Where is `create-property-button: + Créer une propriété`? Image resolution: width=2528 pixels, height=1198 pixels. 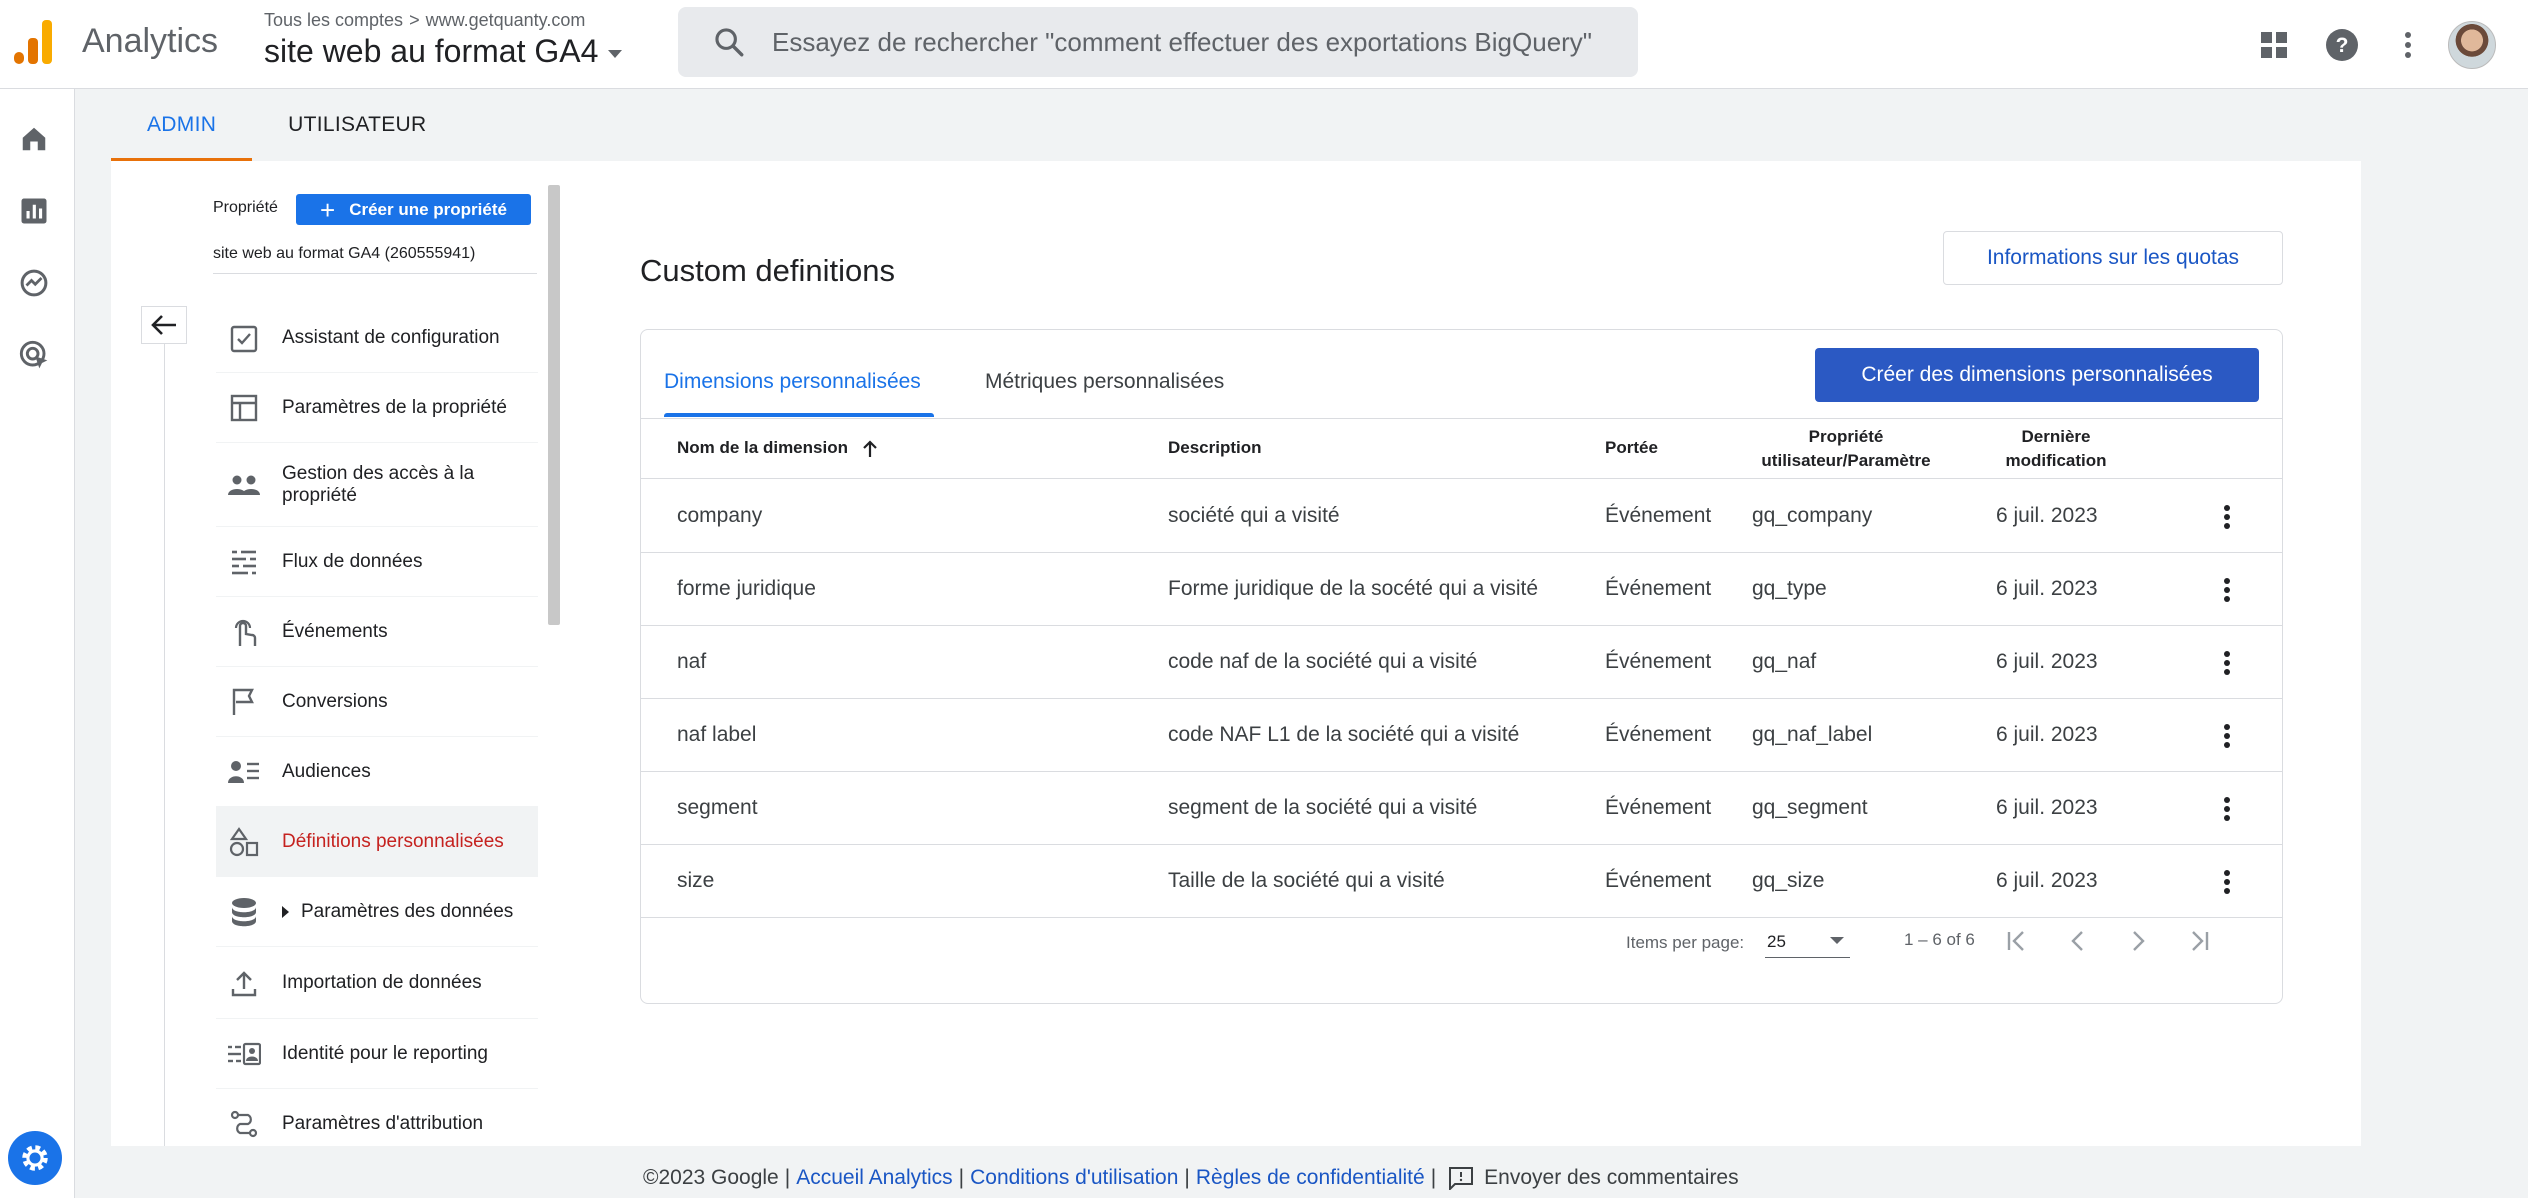 create-property-button: + Créer une propriété is located at coordinates (413, 209).